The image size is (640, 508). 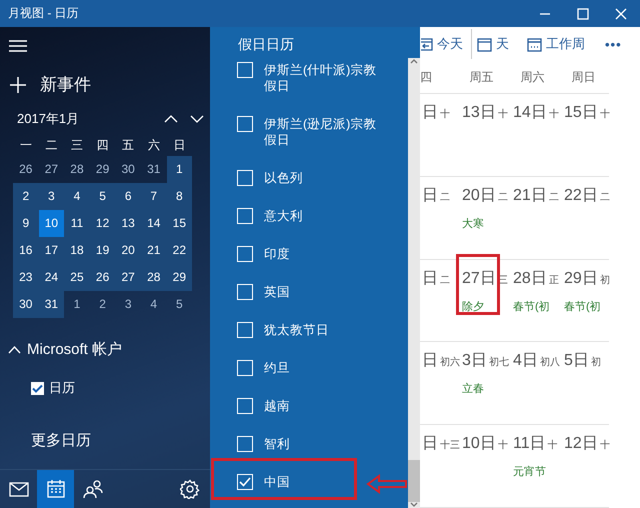 What do you see at coordinates (556, 44) in the screenshot?
I see `workweek-button: 工作周` at bounding box center [556, 44].